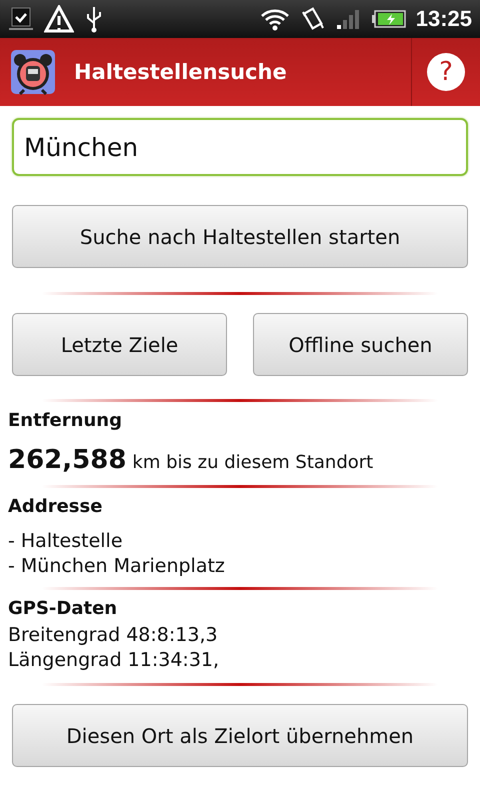 This screenshot has height=800, width=480. I want to click on action-button: Letzte Ziele, so click(119, 344).